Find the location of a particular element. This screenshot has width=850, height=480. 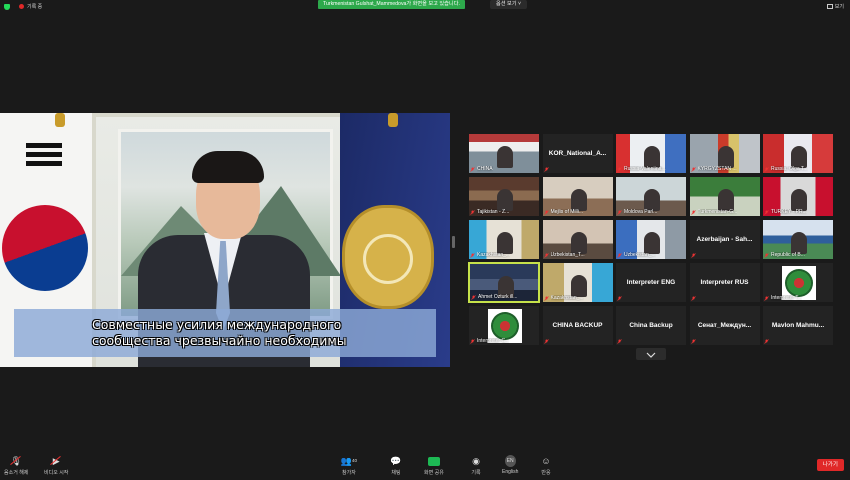

start-video-label: 비디오 시작 is located at coordinates (56, 473).